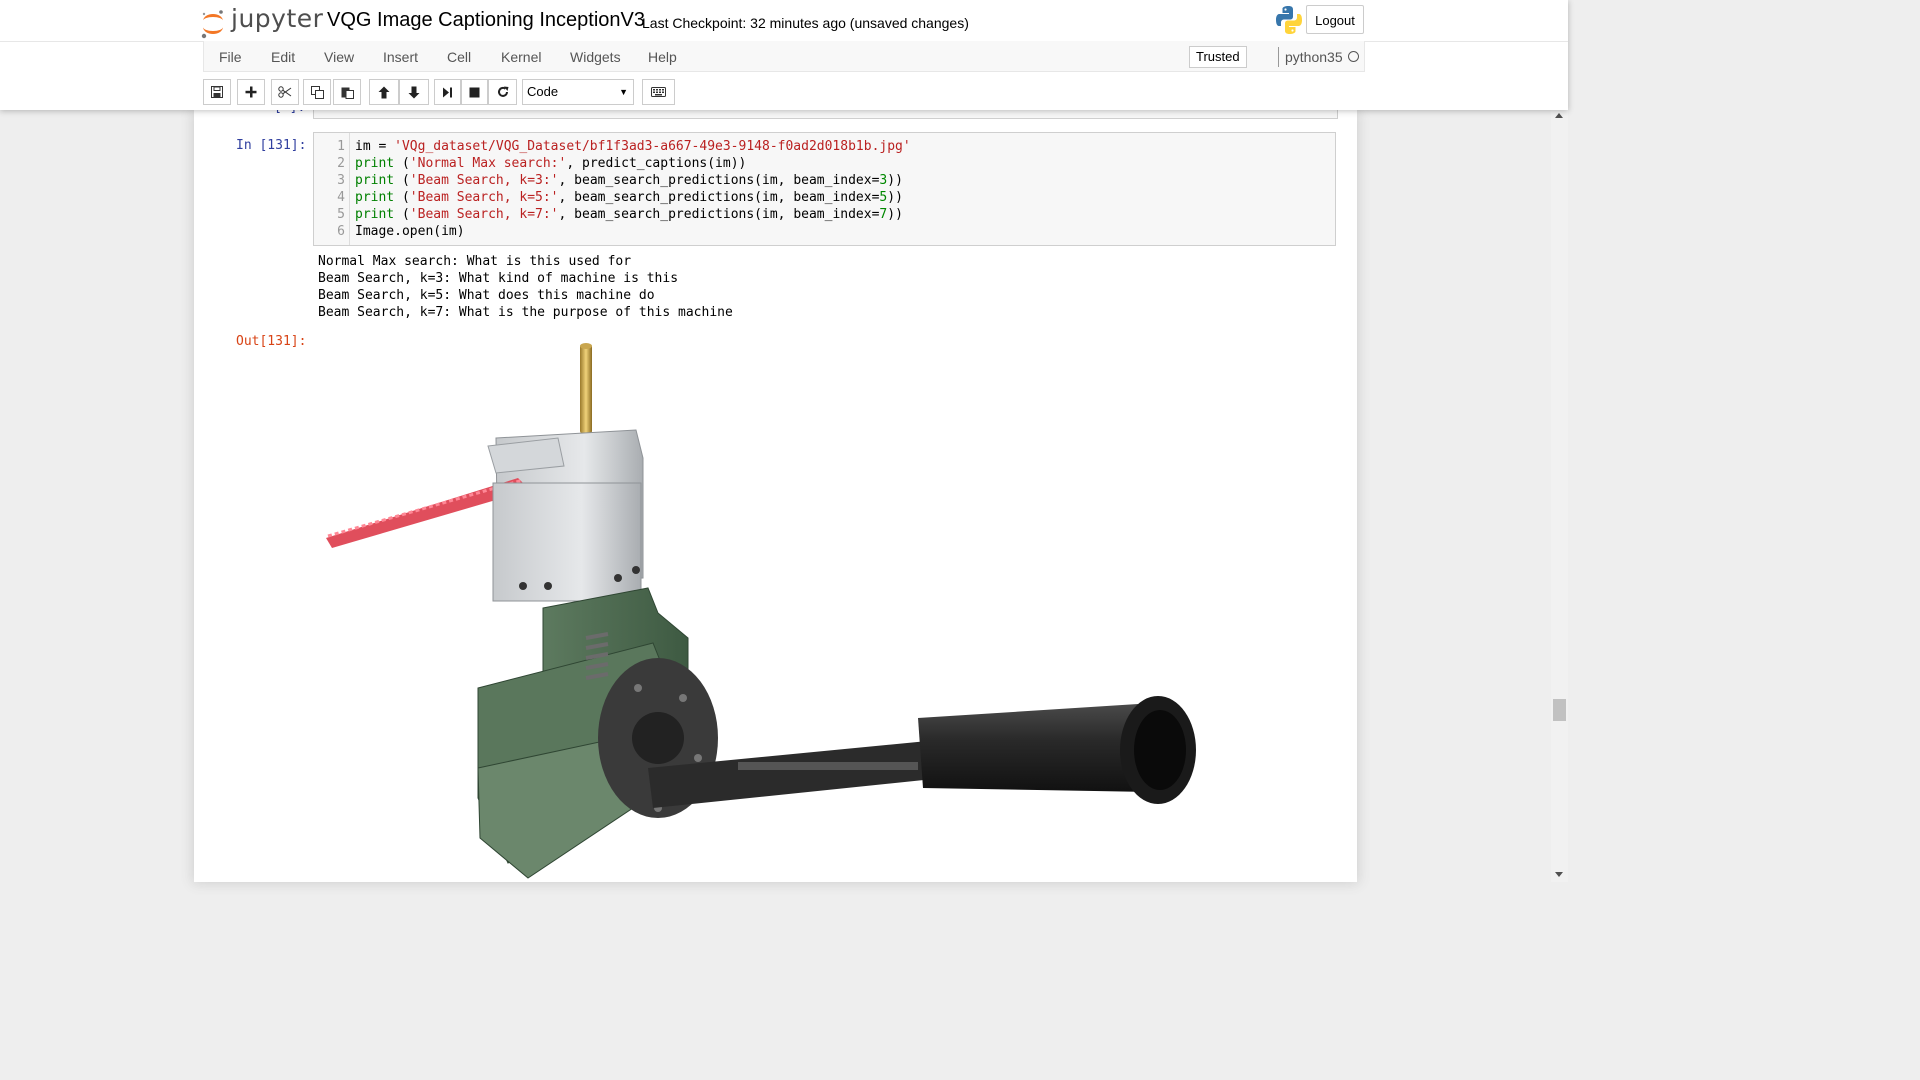 This screenshot has width=1920, height=1080. What do you see at coordinates (662, 57) in the screenshot?
I see `menu-help: Help` at bounding box center [662, 57].